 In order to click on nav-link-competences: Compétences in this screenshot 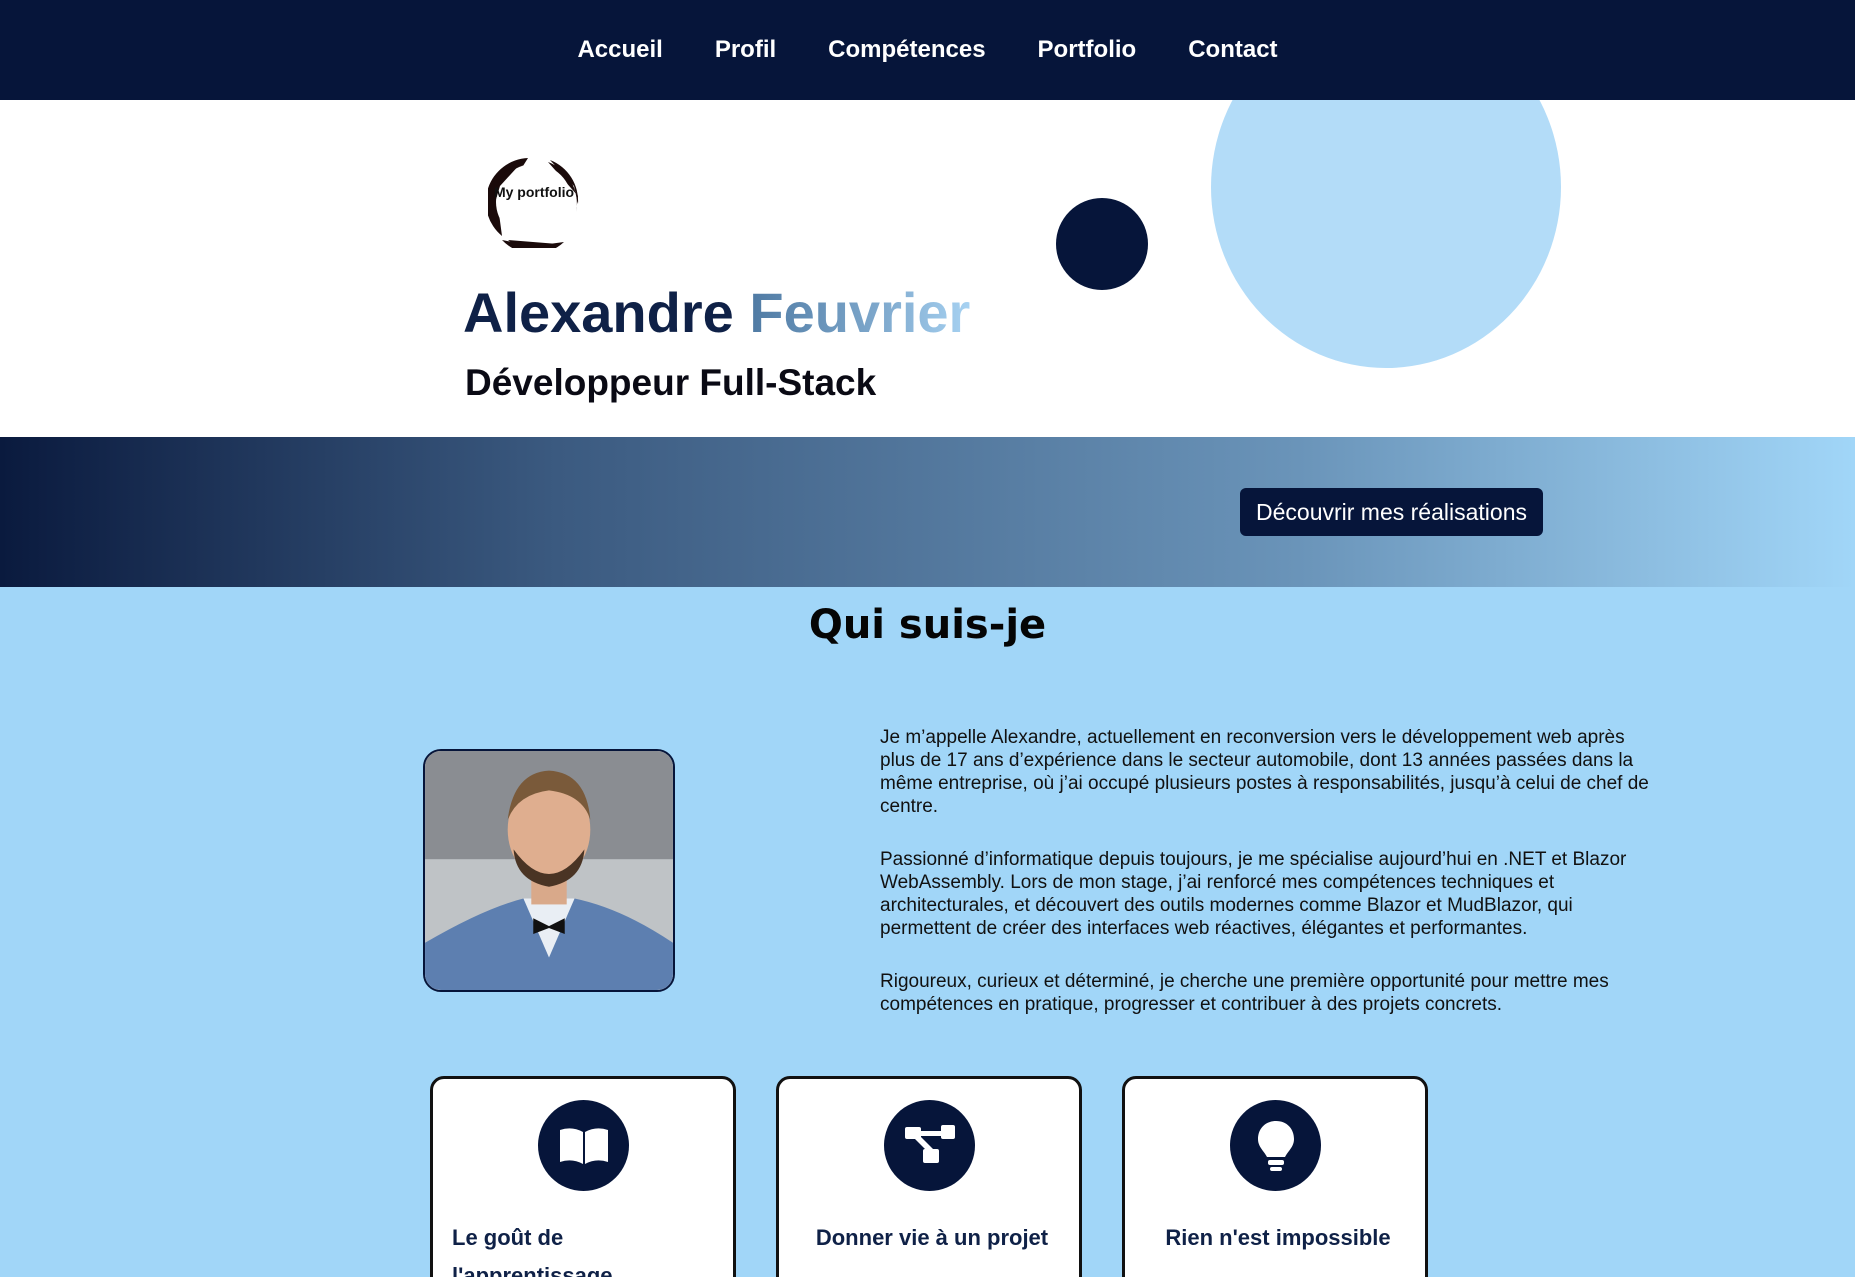, I will do `click(906, 50)`.